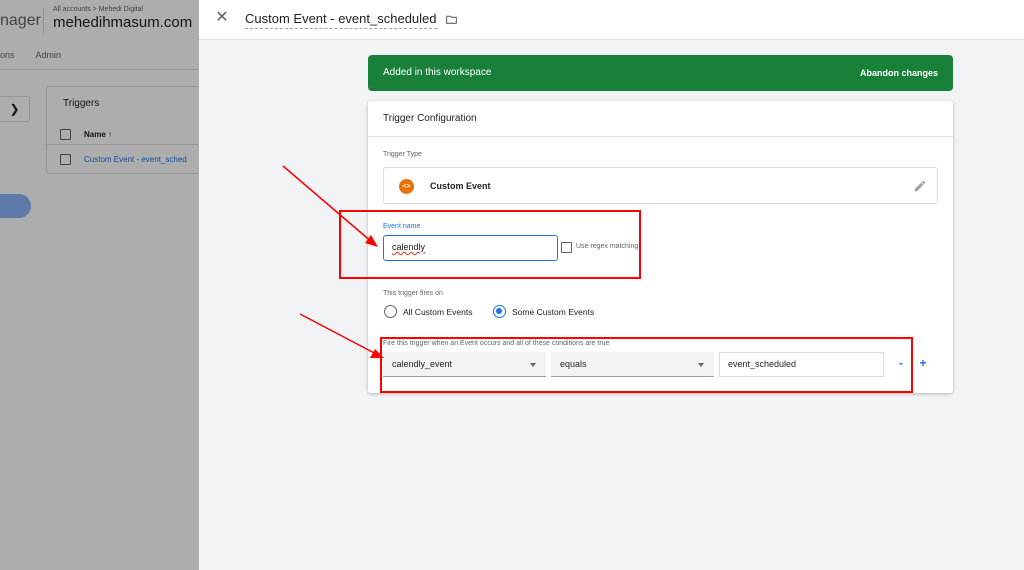 The width and height of the screenshot is (1024, 570). I want to click on radio-label-some: Some Custom Events, so click(553, 312).